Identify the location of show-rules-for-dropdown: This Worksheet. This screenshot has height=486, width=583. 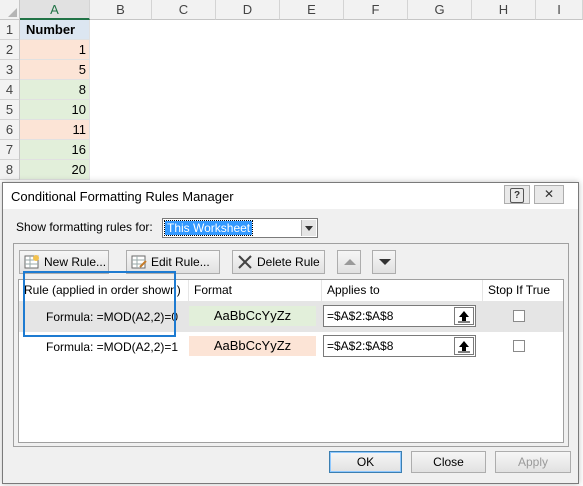
(240, 228).